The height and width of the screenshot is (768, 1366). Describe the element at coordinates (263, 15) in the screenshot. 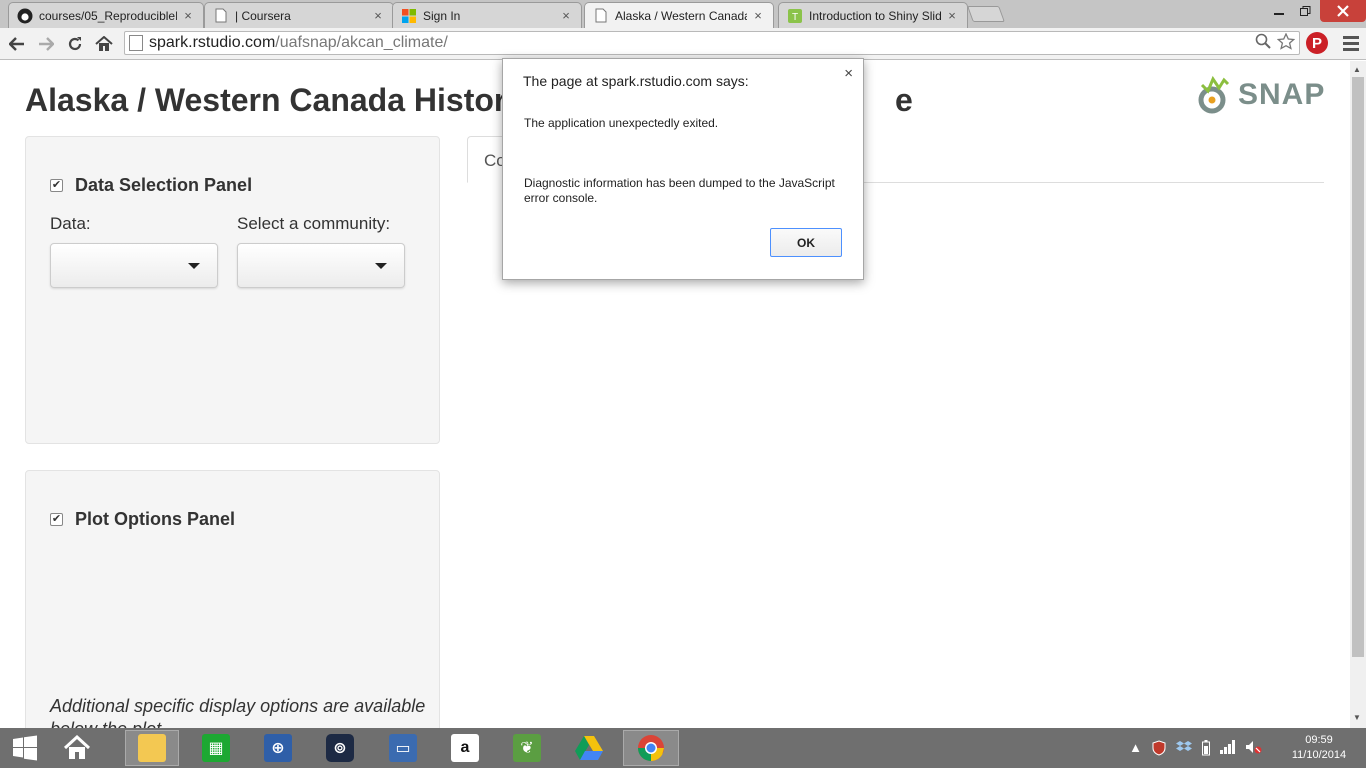

I see `browser-tab-title: | Coursera` at that location.